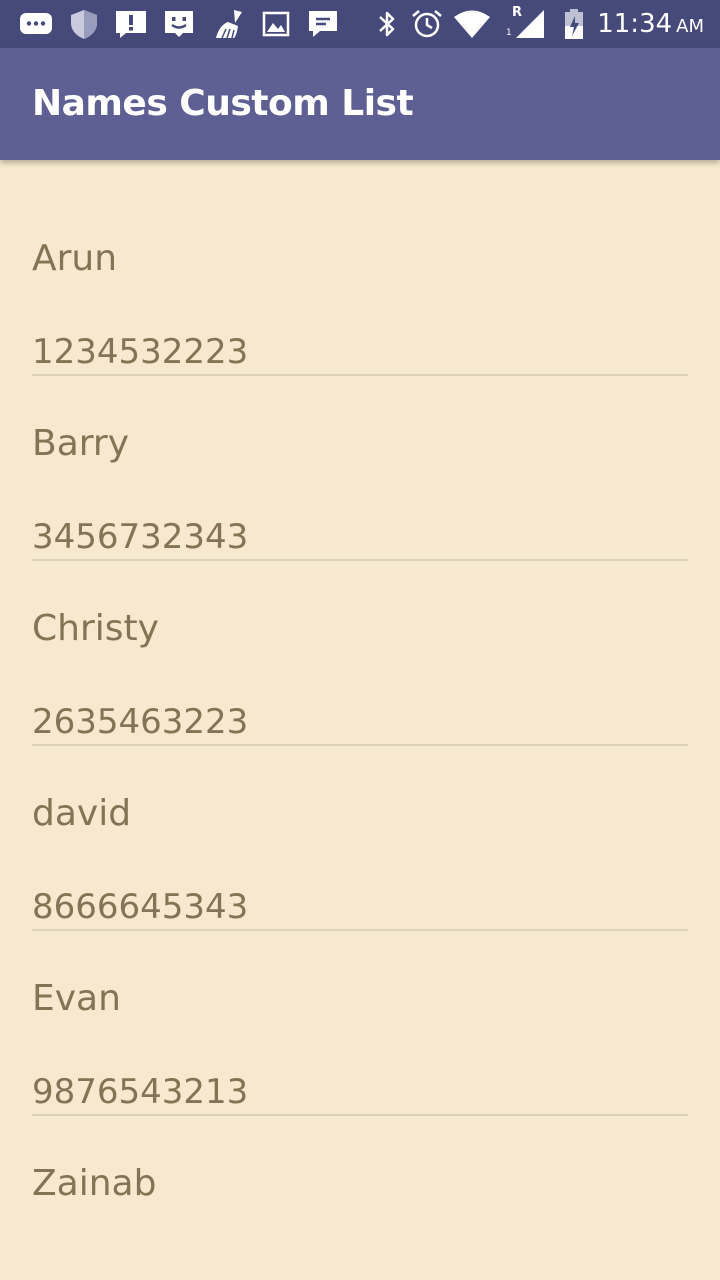 Image resolution: width=720 pixels, height=1280 pixels. Describe the element at coordinates (223, 103) in the screenshot. I see `app-title: Names Custom List` at that location.